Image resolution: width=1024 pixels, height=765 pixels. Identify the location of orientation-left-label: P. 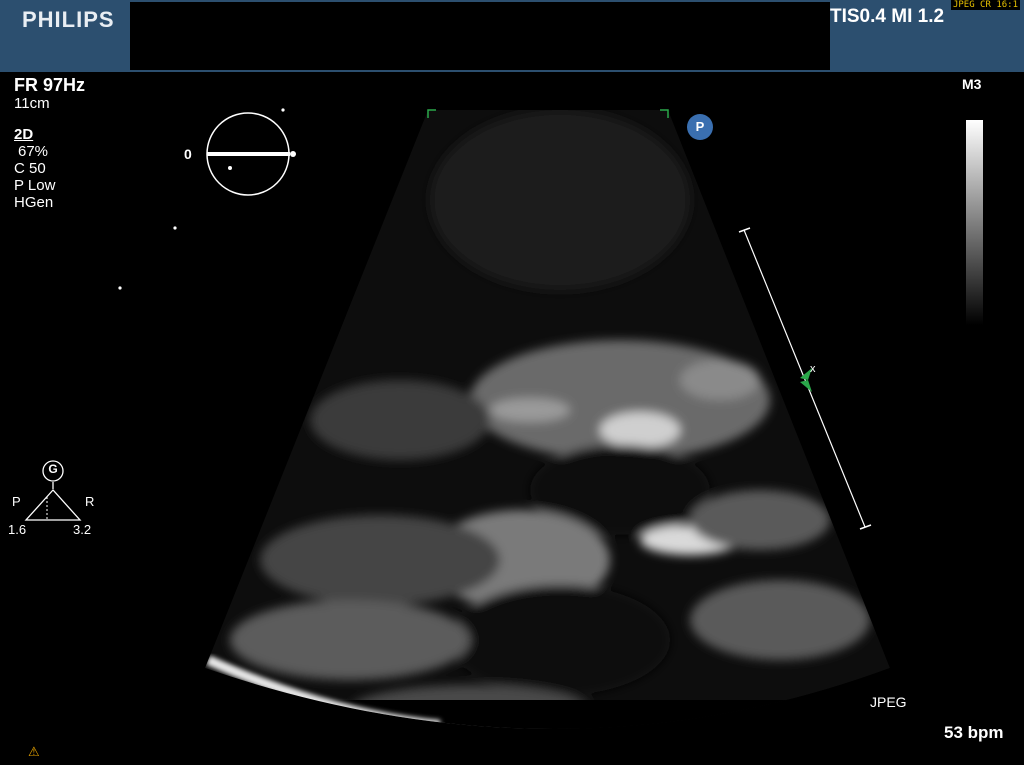
(16, 501).